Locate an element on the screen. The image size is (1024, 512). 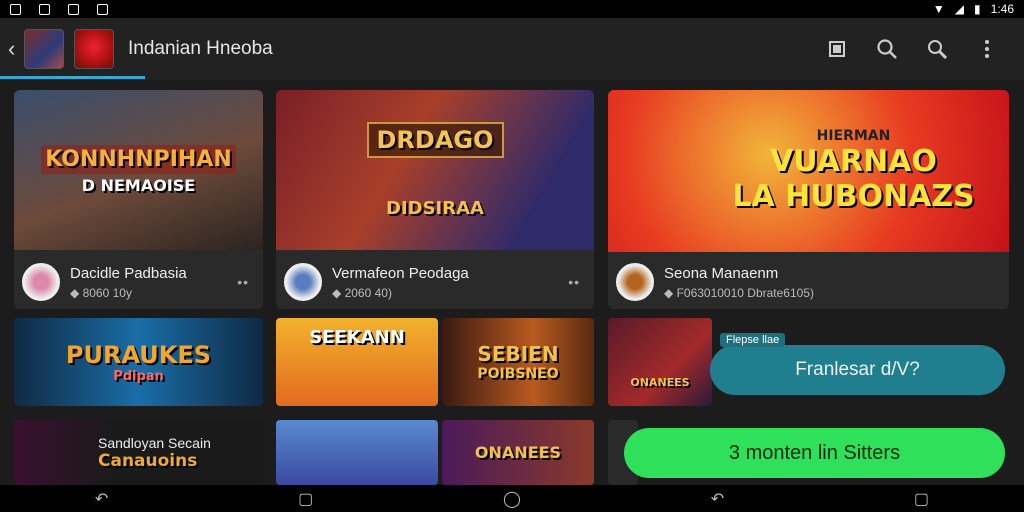
game-tile: Sandloyan Secain Canauoins is located at coordinates (138, 452).